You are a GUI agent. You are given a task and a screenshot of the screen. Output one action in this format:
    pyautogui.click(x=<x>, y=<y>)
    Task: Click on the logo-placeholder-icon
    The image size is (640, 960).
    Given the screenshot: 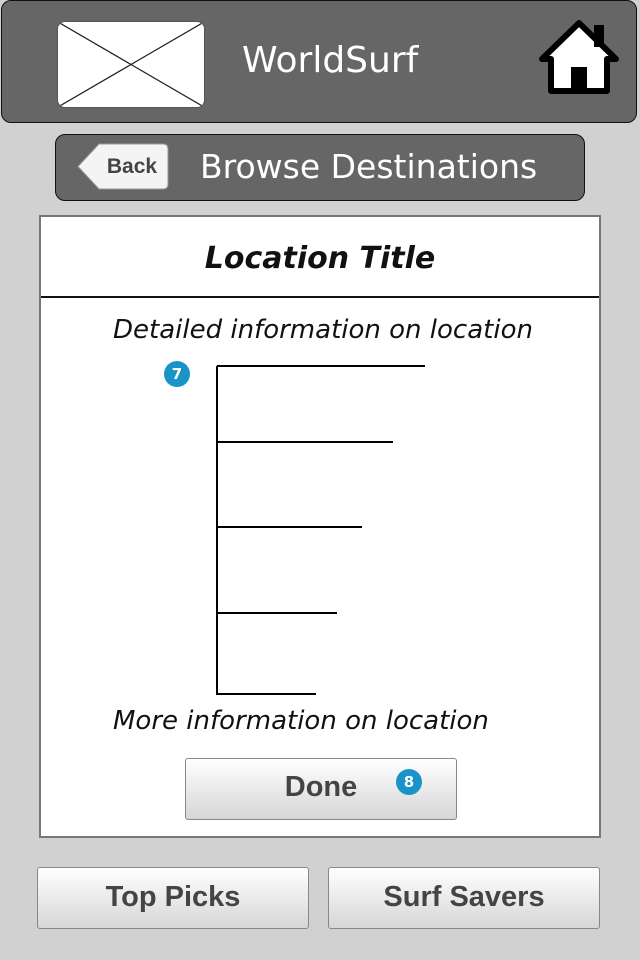 What is the action you would take?
    pyautogui.click(x=131, y=64)
    